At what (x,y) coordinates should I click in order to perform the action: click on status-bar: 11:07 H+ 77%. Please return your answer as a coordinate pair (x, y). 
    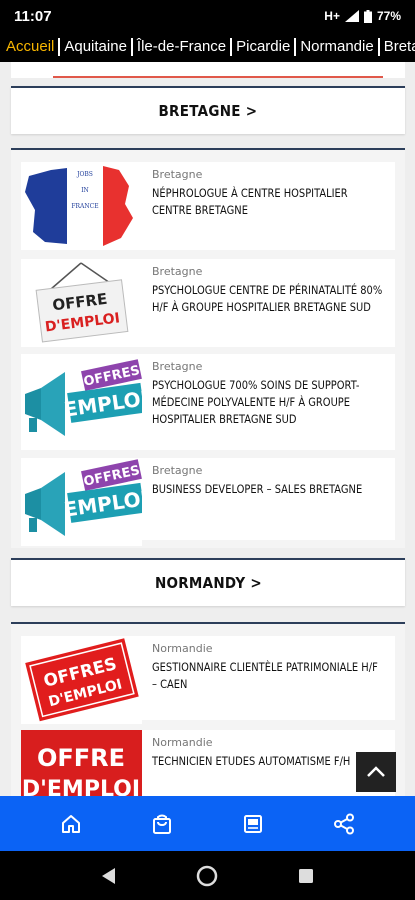
    Looking at the image, I should click on (207, 16).